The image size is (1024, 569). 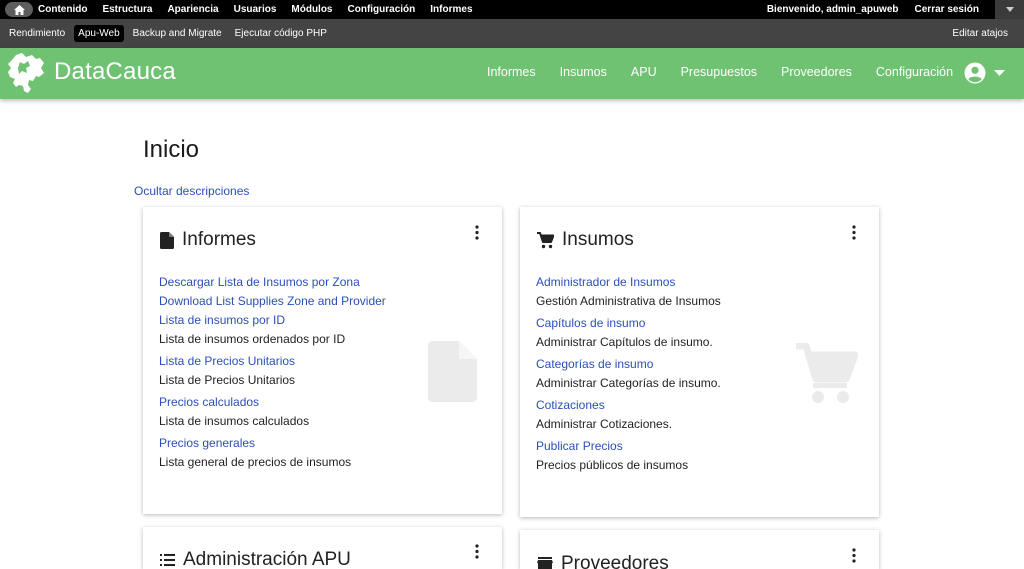 What do you see at coordinates (833, 9) in the screenshot?
I see `welcome-link: Bienvenido, admin_apuweb` at bounding box center [833, 9].